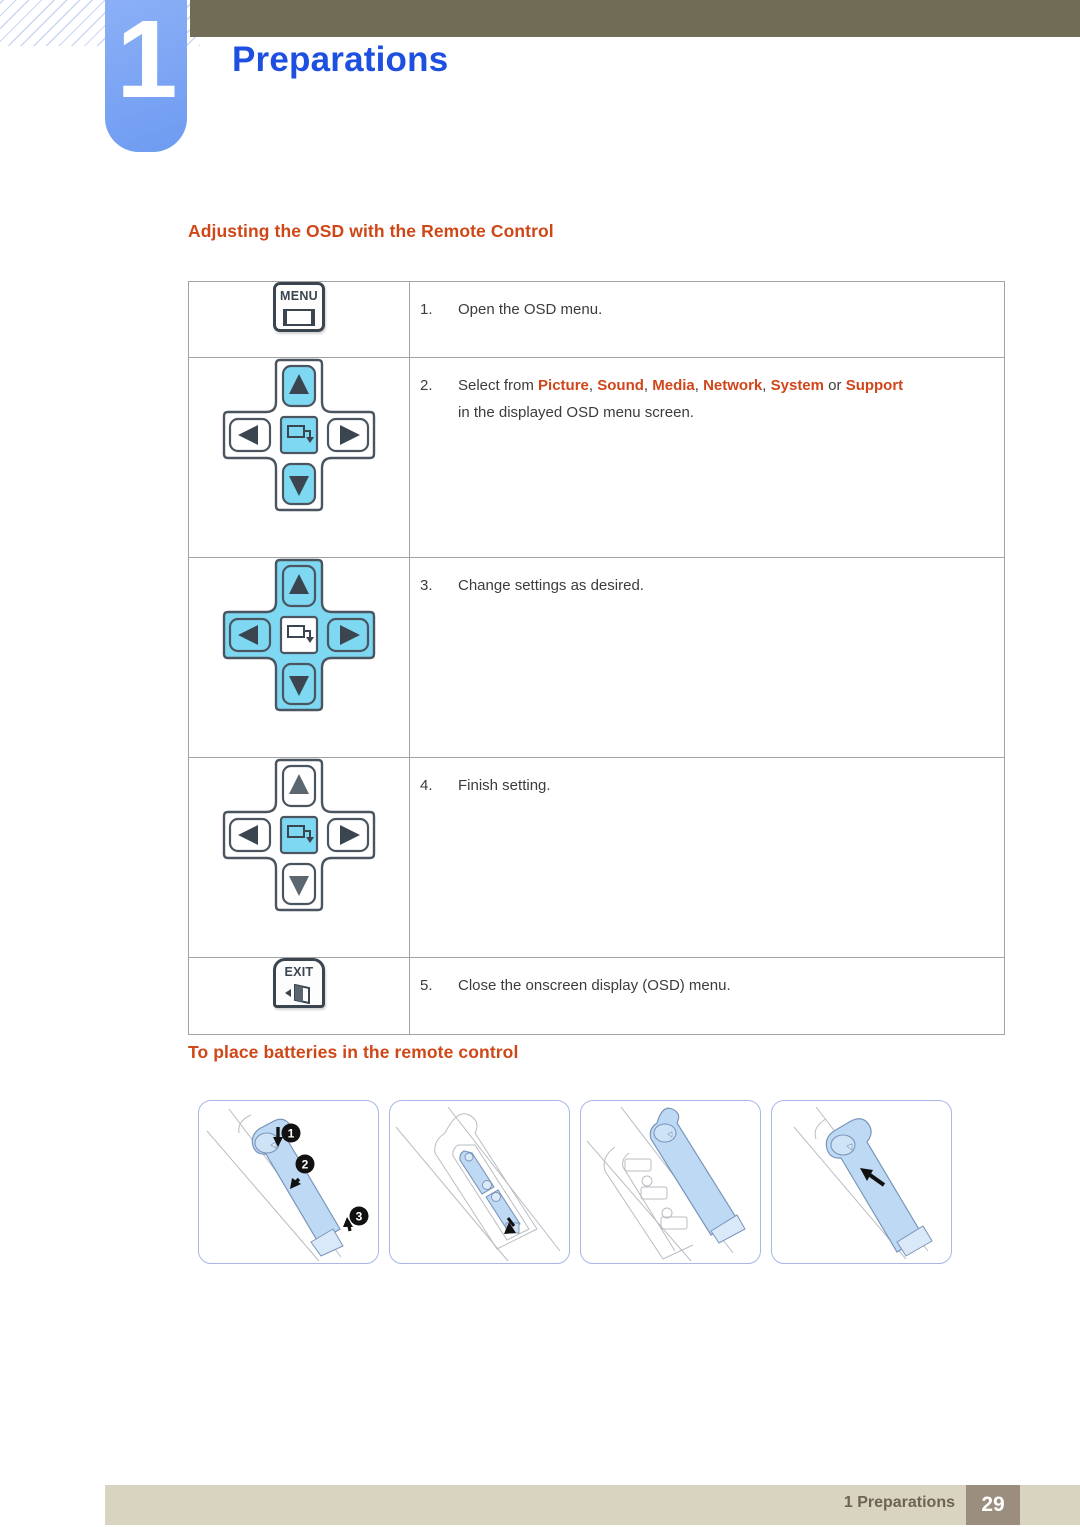  I want to click on step-text: Change settings as desired., so click(551, 585).